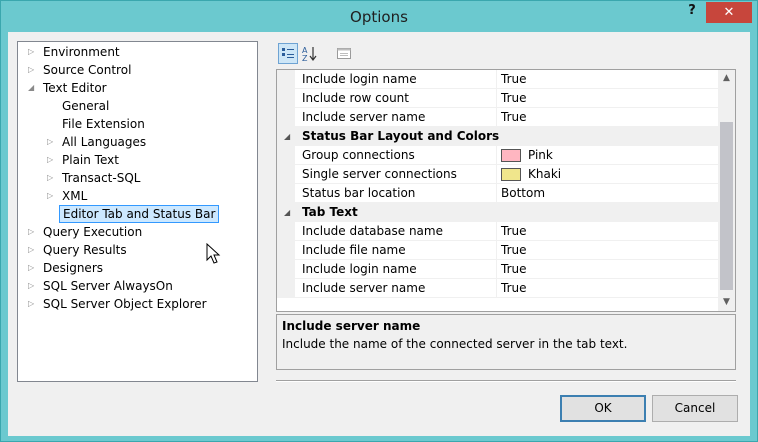 This screenshot has width=758, height=442. Describe the element at coordinates (125, 304) in the screenshot. I see `tree-item-label: SQL Server Object Explorer` at that location.